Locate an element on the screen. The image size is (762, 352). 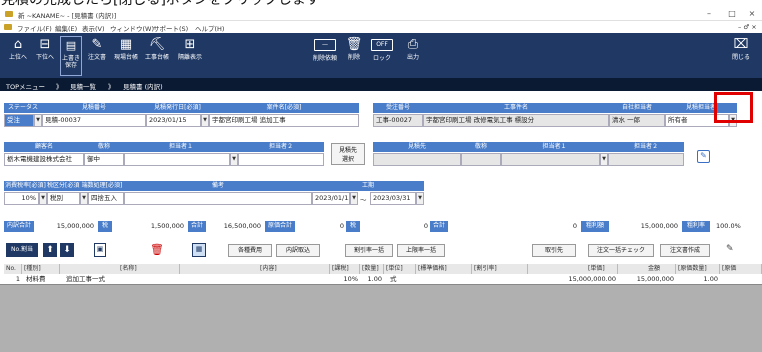
renumber-button: No.割当 is located at coordinates (22, 250).